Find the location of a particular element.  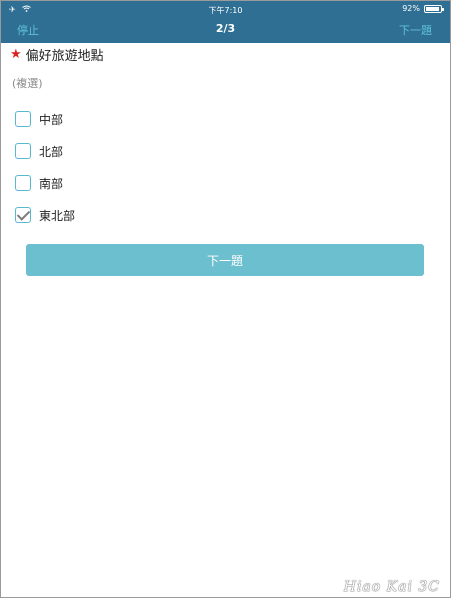

next-question-nav-button: 下一題 is located at coordinates (415, 30).